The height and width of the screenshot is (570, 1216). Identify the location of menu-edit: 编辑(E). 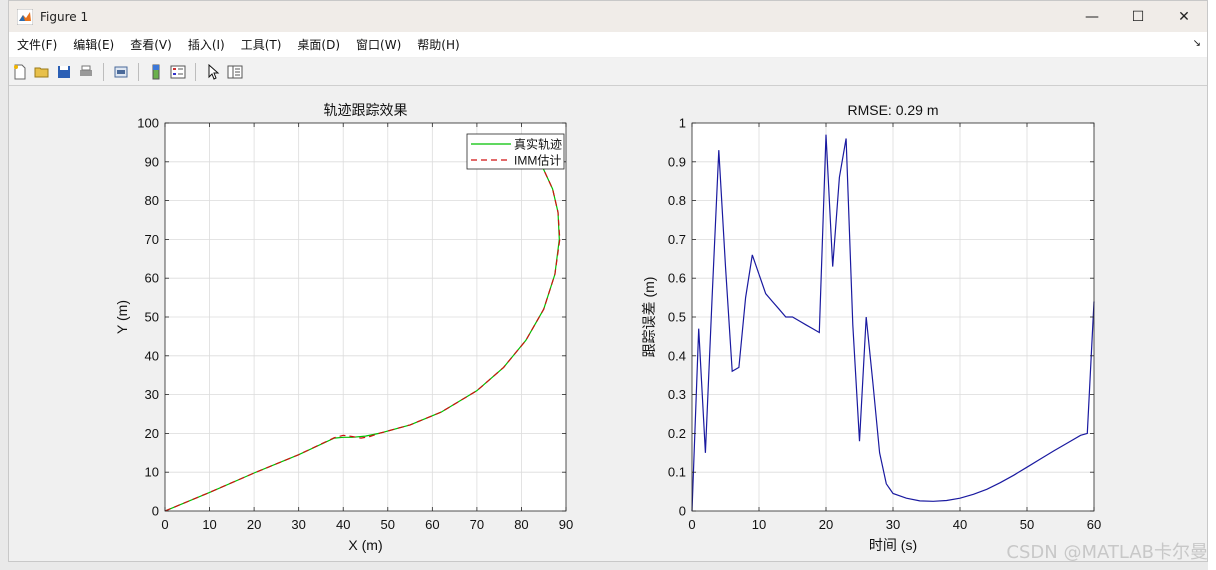
(93, 44).